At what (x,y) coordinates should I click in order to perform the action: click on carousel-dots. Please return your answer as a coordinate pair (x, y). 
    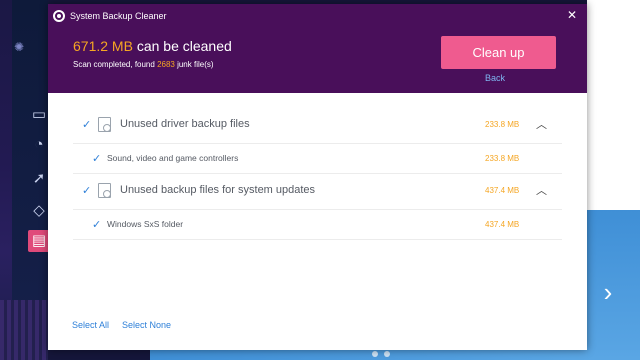
    Looking at the image, I should click on (381, 354).